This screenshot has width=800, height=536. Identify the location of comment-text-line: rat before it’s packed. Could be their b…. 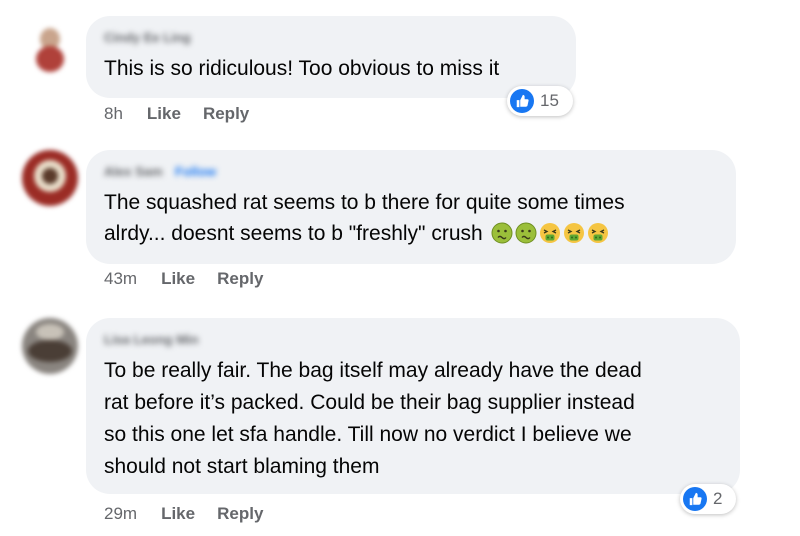
(369, 402).